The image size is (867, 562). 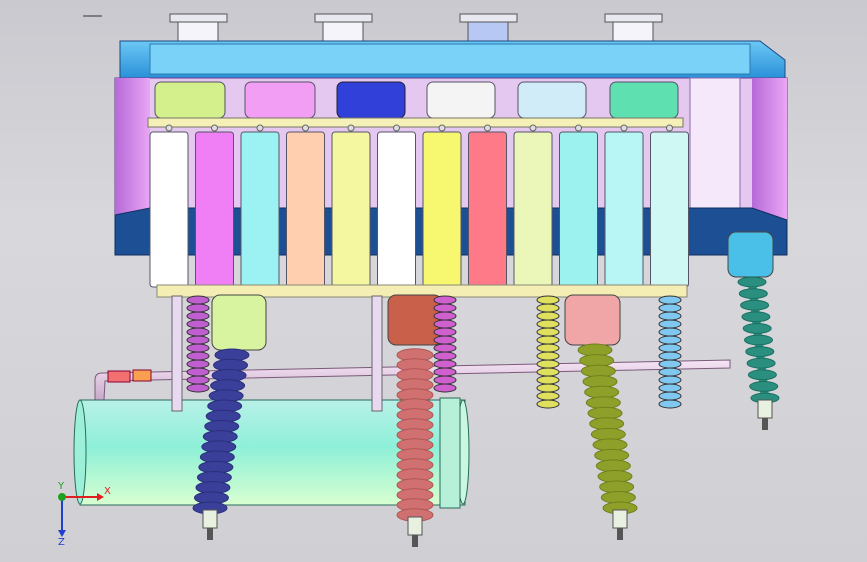 What do you see at coordinates (62, 497) in the screenshot?
I see `y-axis-dot` at bounding box center [62, 497].